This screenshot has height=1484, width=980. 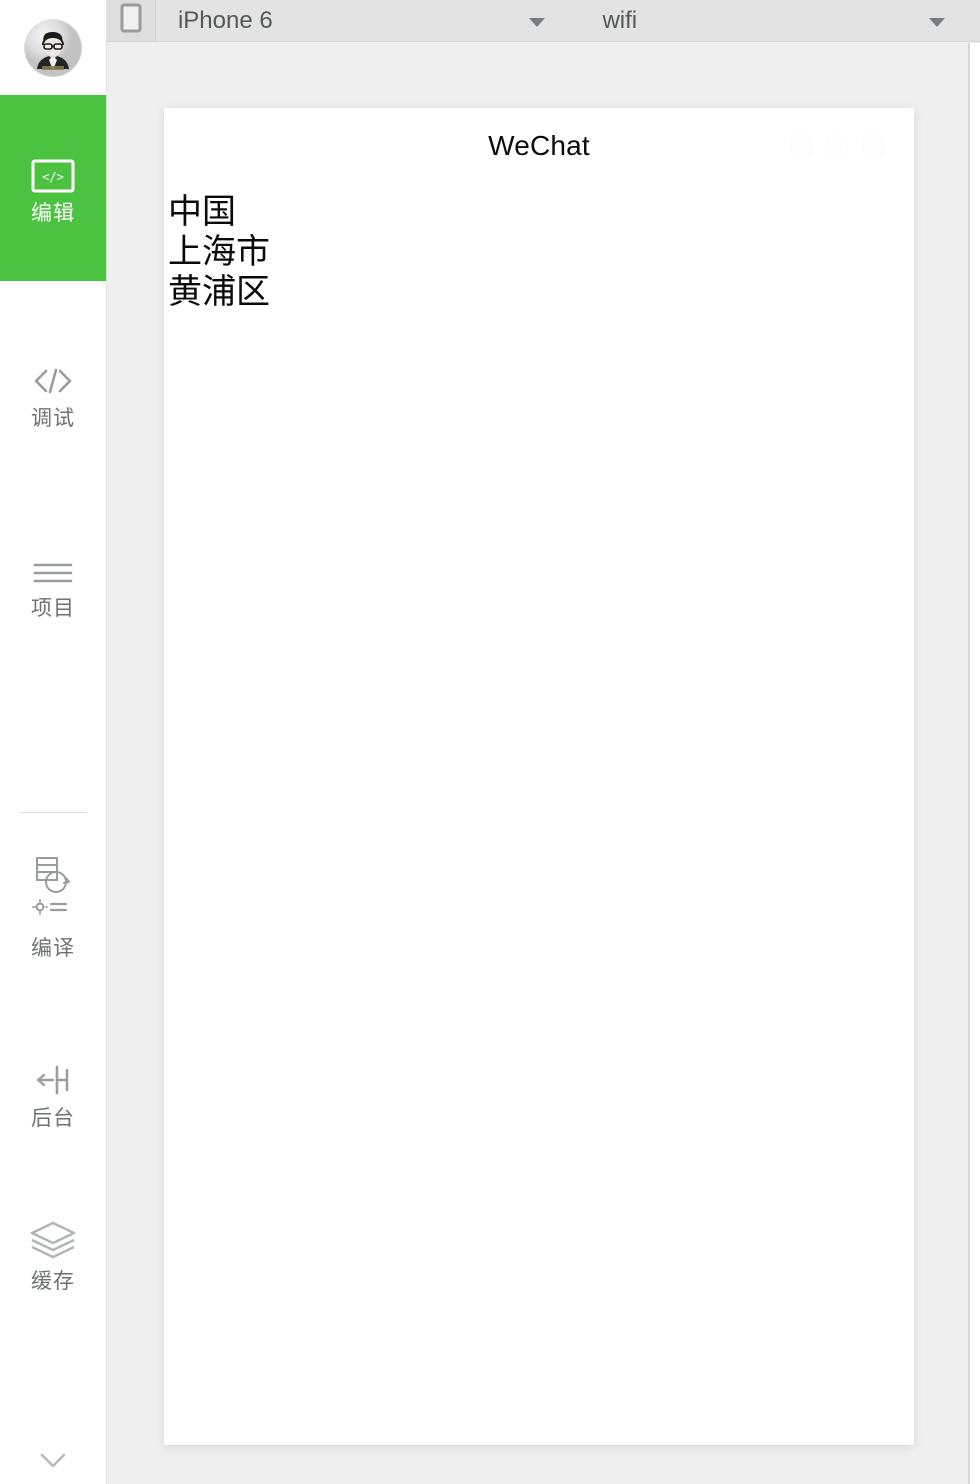 What do you see at coordinates (620, 20) in the screenshot?
I see `network-select-value: wifi` at bounding box center [620, 20].